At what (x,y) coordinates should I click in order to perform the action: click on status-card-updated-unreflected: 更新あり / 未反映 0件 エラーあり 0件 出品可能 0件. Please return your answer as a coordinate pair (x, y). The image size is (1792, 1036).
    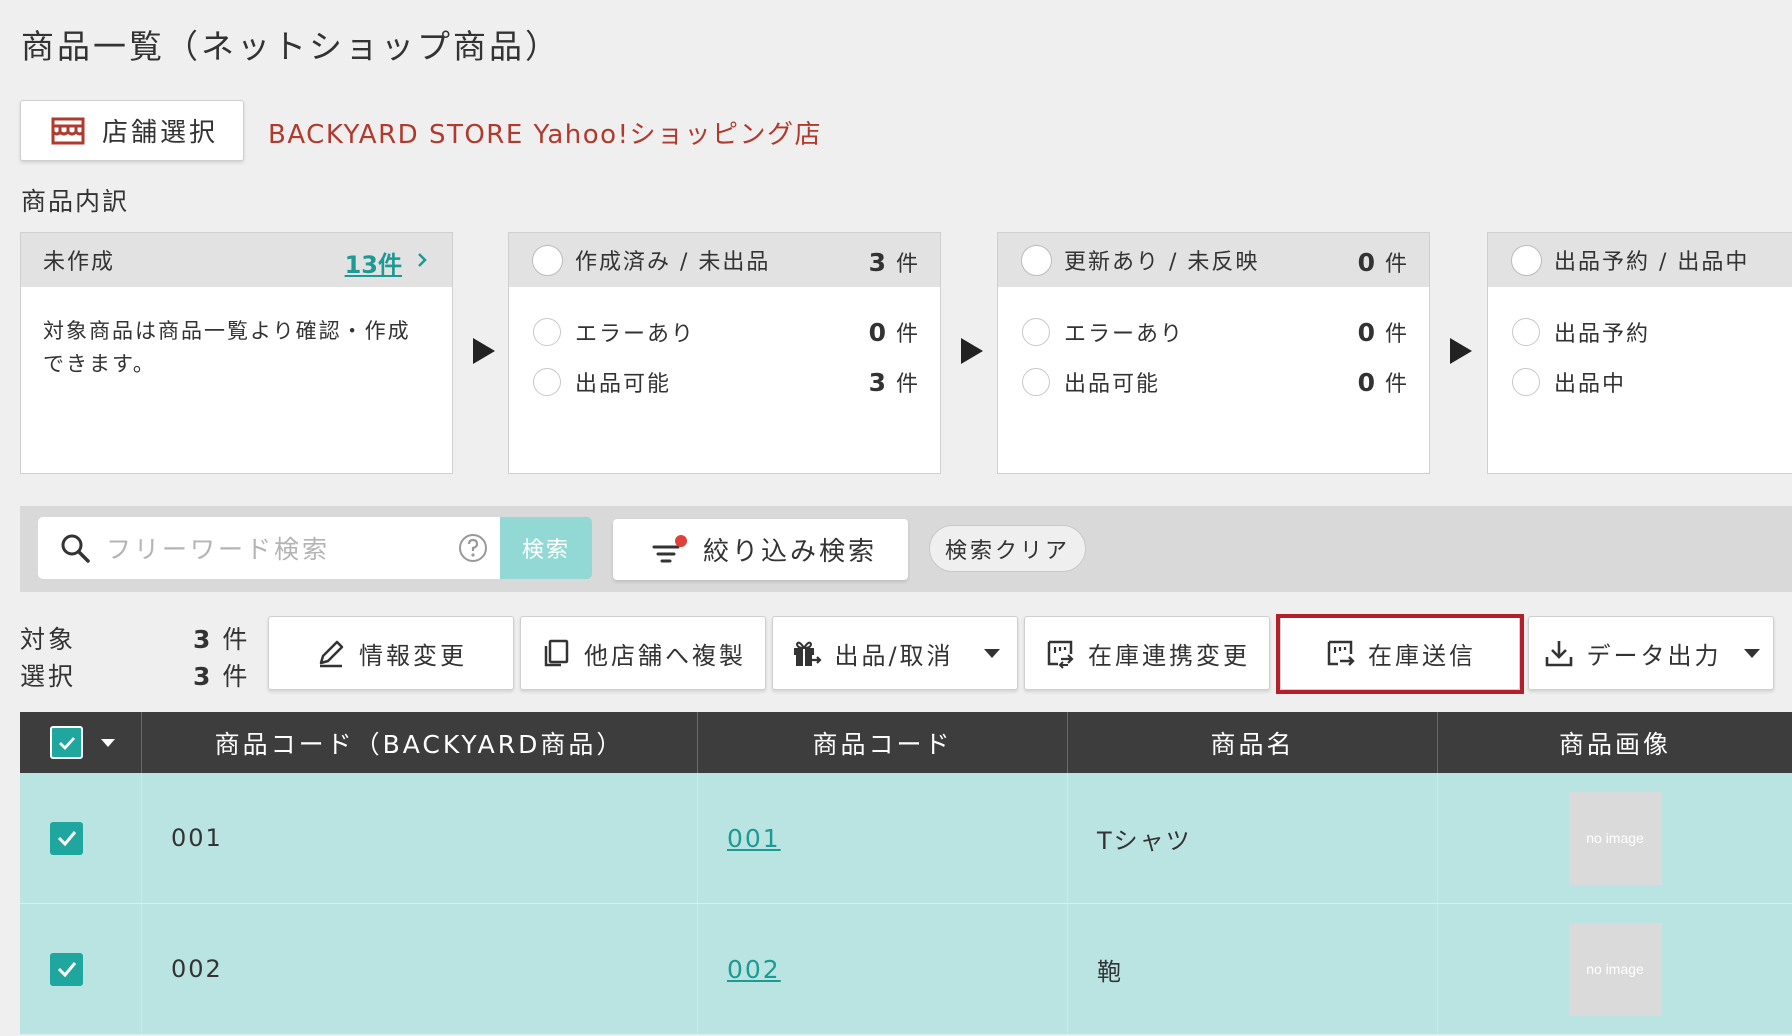
    Looking at the image, I should click on (1213, 353).